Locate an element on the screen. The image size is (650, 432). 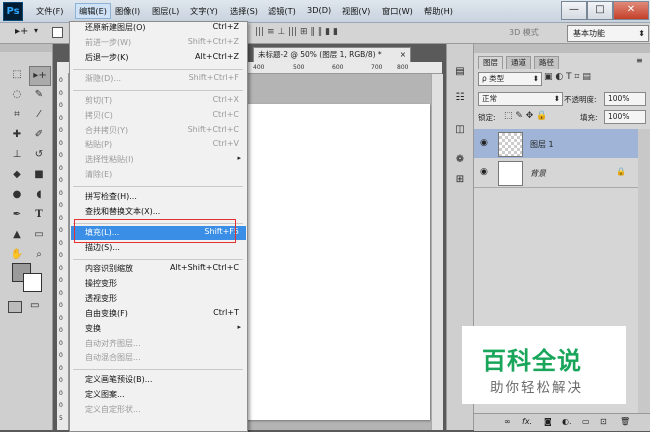
tab-paths: 路径 is located at coordinates (546, 62).